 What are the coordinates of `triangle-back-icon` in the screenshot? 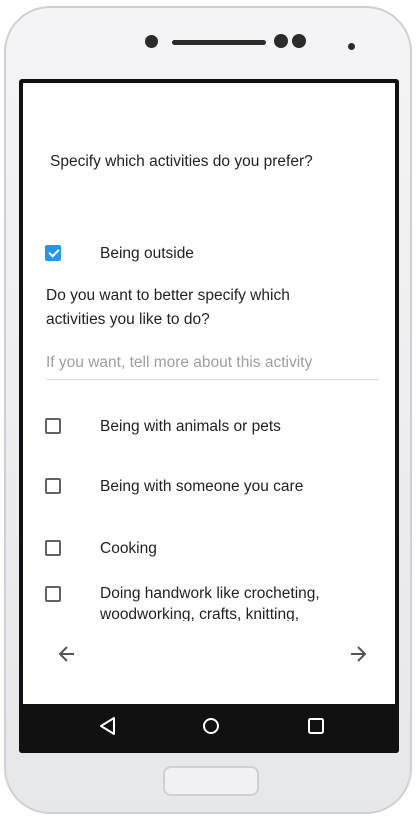 It's located at (108, 728).